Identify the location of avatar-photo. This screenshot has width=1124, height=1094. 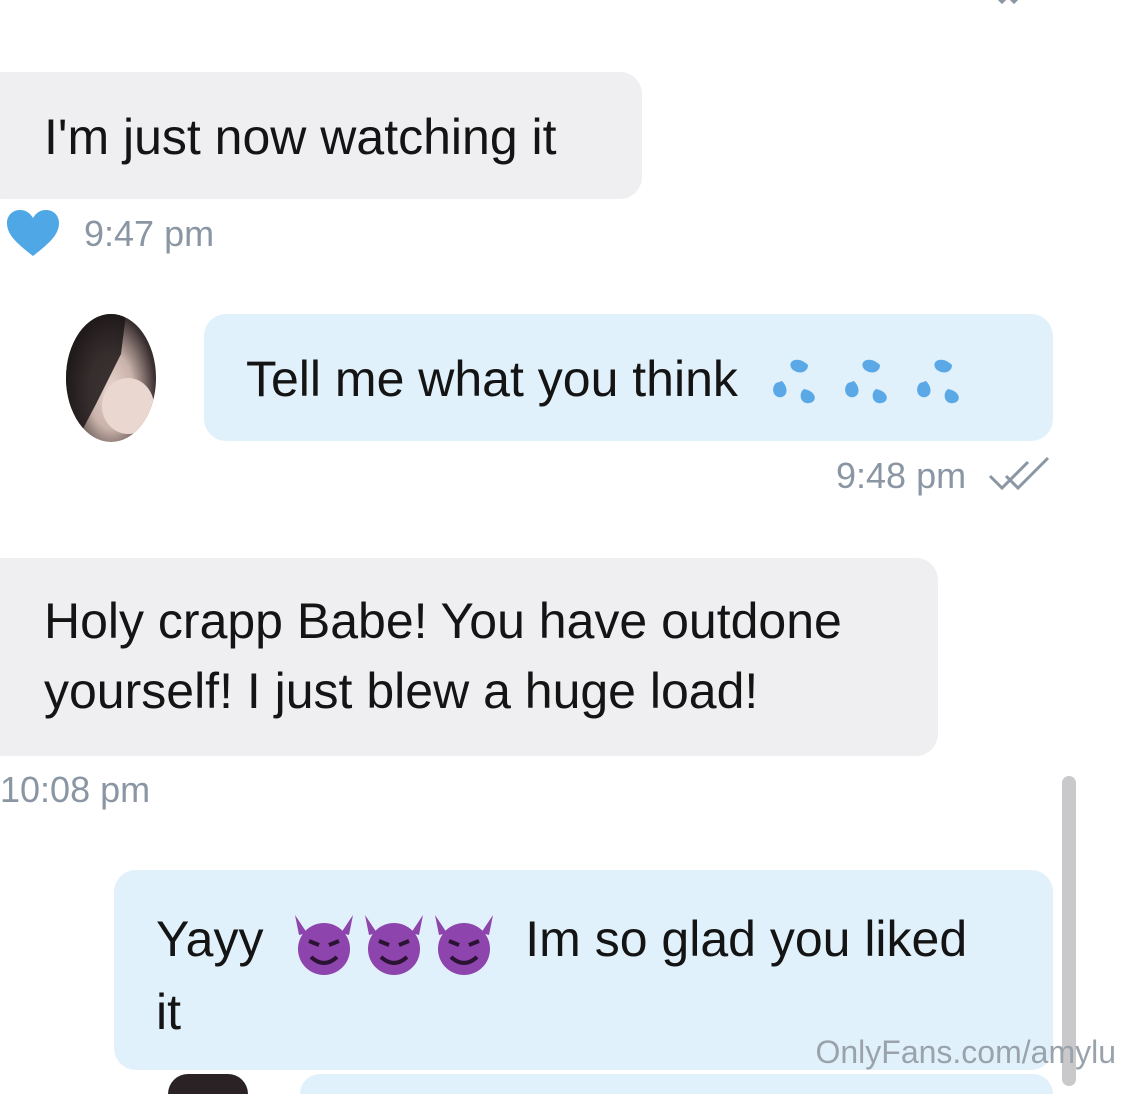
(110, 378).